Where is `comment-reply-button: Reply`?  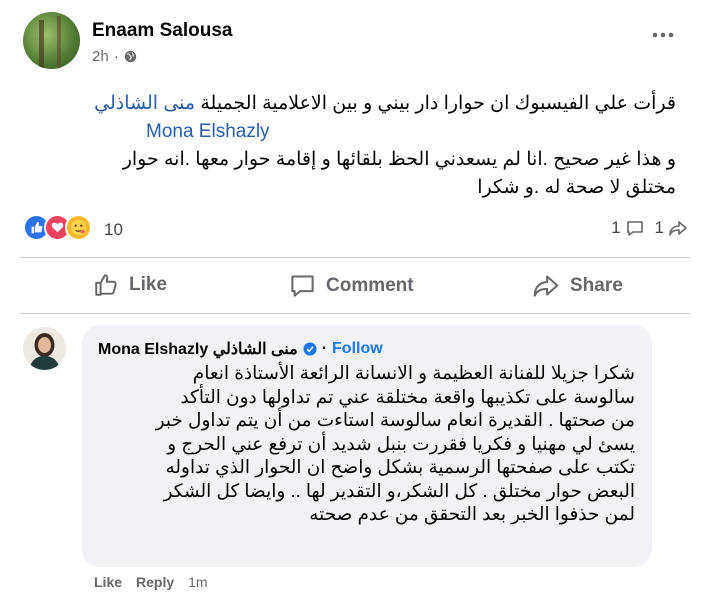 comment-reply-button: Reply is located at coordinates (155, 582).